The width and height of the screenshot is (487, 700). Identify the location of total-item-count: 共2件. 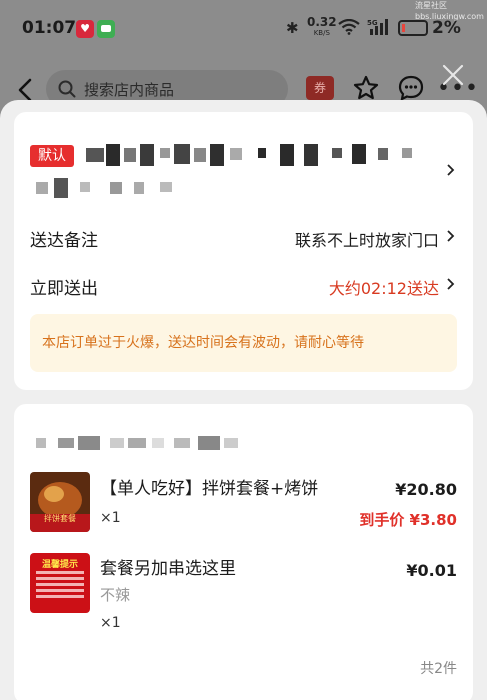
(438, 669).